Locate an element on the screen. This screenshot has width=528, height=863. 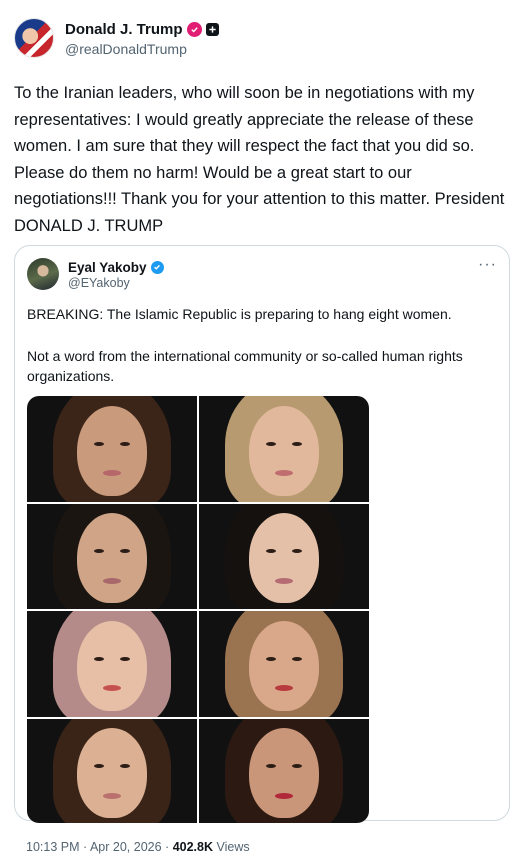
author-block: Donald J. Trump @realDonaldTrump is located at coordinates (142, 38).